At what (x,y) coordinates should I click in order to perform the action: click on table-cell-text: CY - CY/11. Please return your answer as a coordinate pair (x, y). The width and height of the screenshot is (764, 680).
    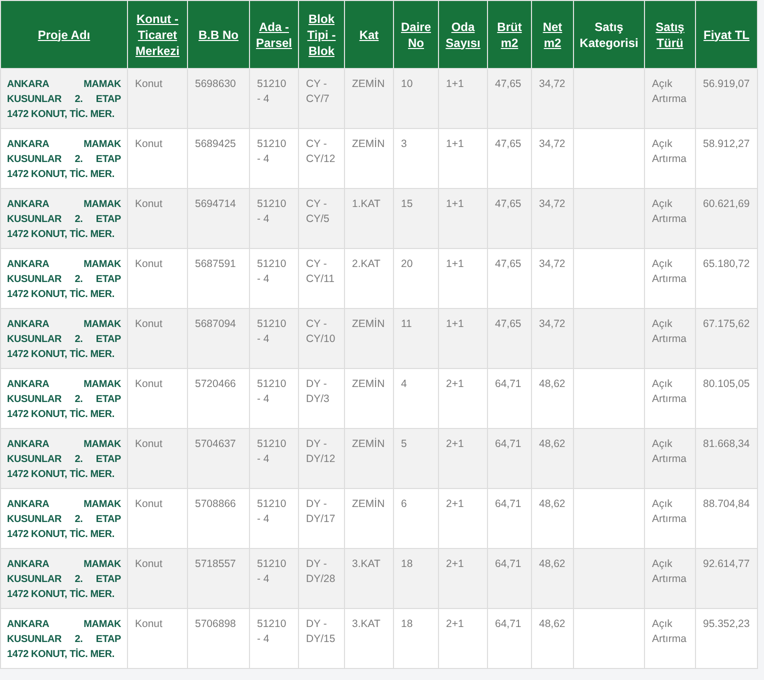
    Looking at the image, I should click on (321, 272).